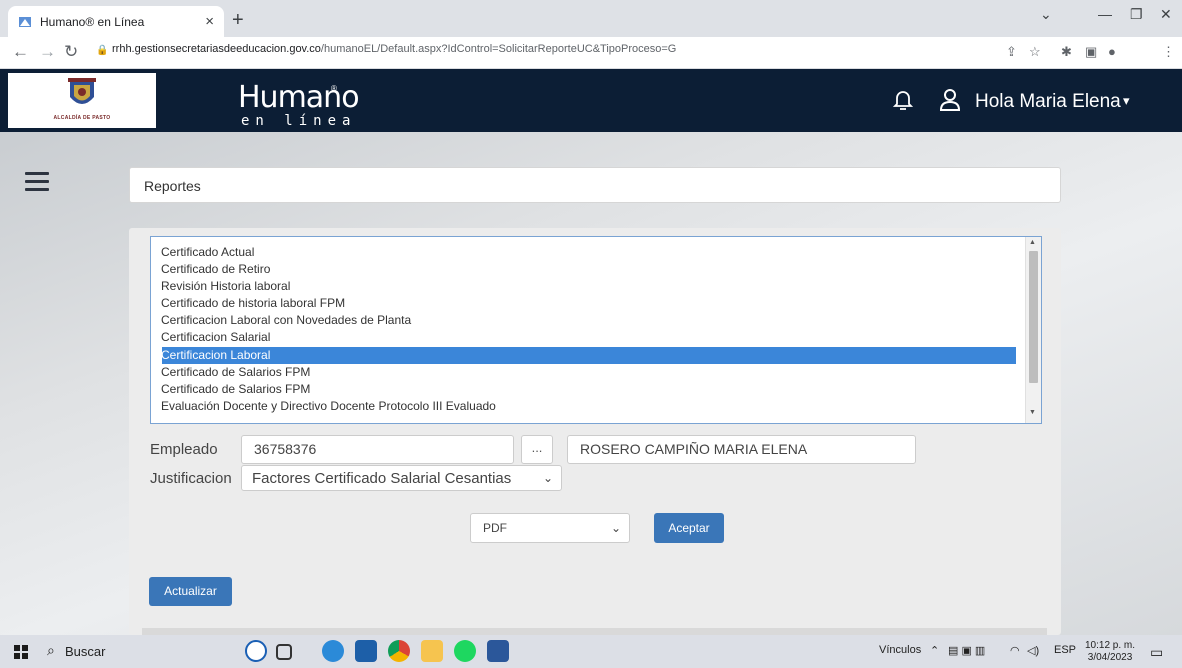 The height and width of the screenshot is (668, 1182). What do you see at coordinates (1112, 51) in the screenshot?
I see `profile-avatar-icon: ●` at bounding box center [1112, 51].